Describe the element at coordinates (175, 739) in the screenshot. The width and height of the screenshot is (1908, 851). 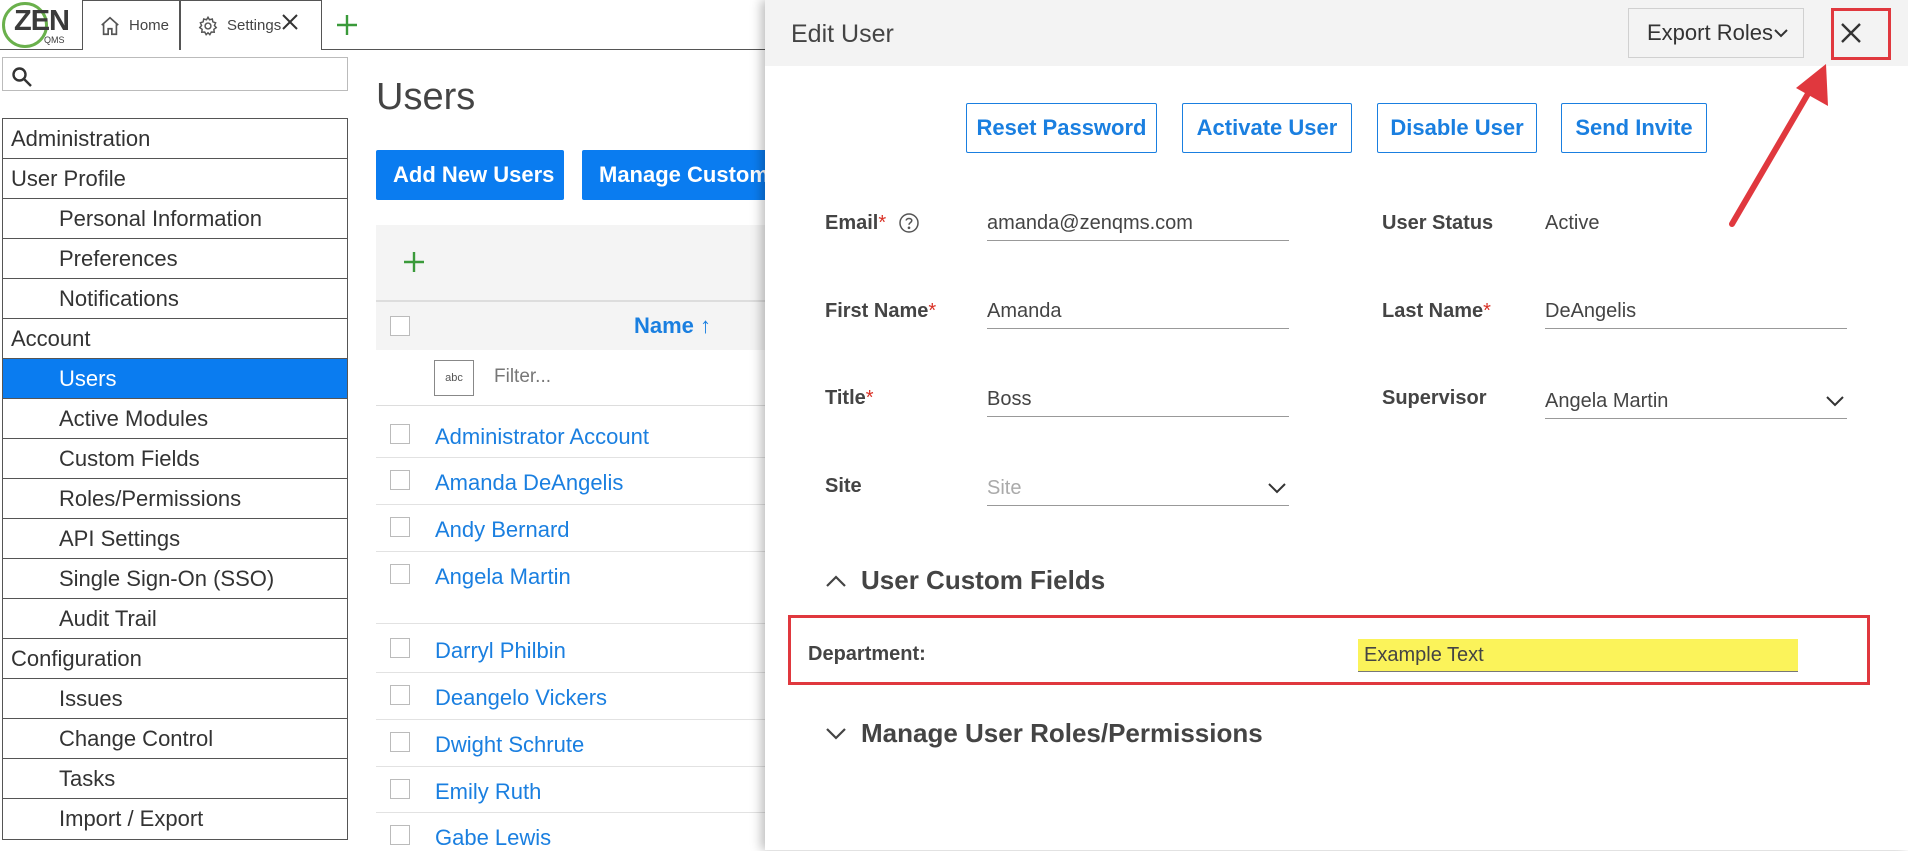
I see `nav-item-change-control: Change Control` at that location.